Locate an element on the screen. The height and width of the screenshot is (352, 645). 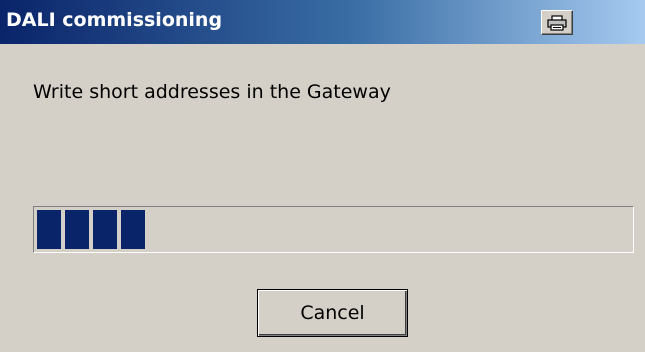
printer-icon is located at coordinates (557, 22).